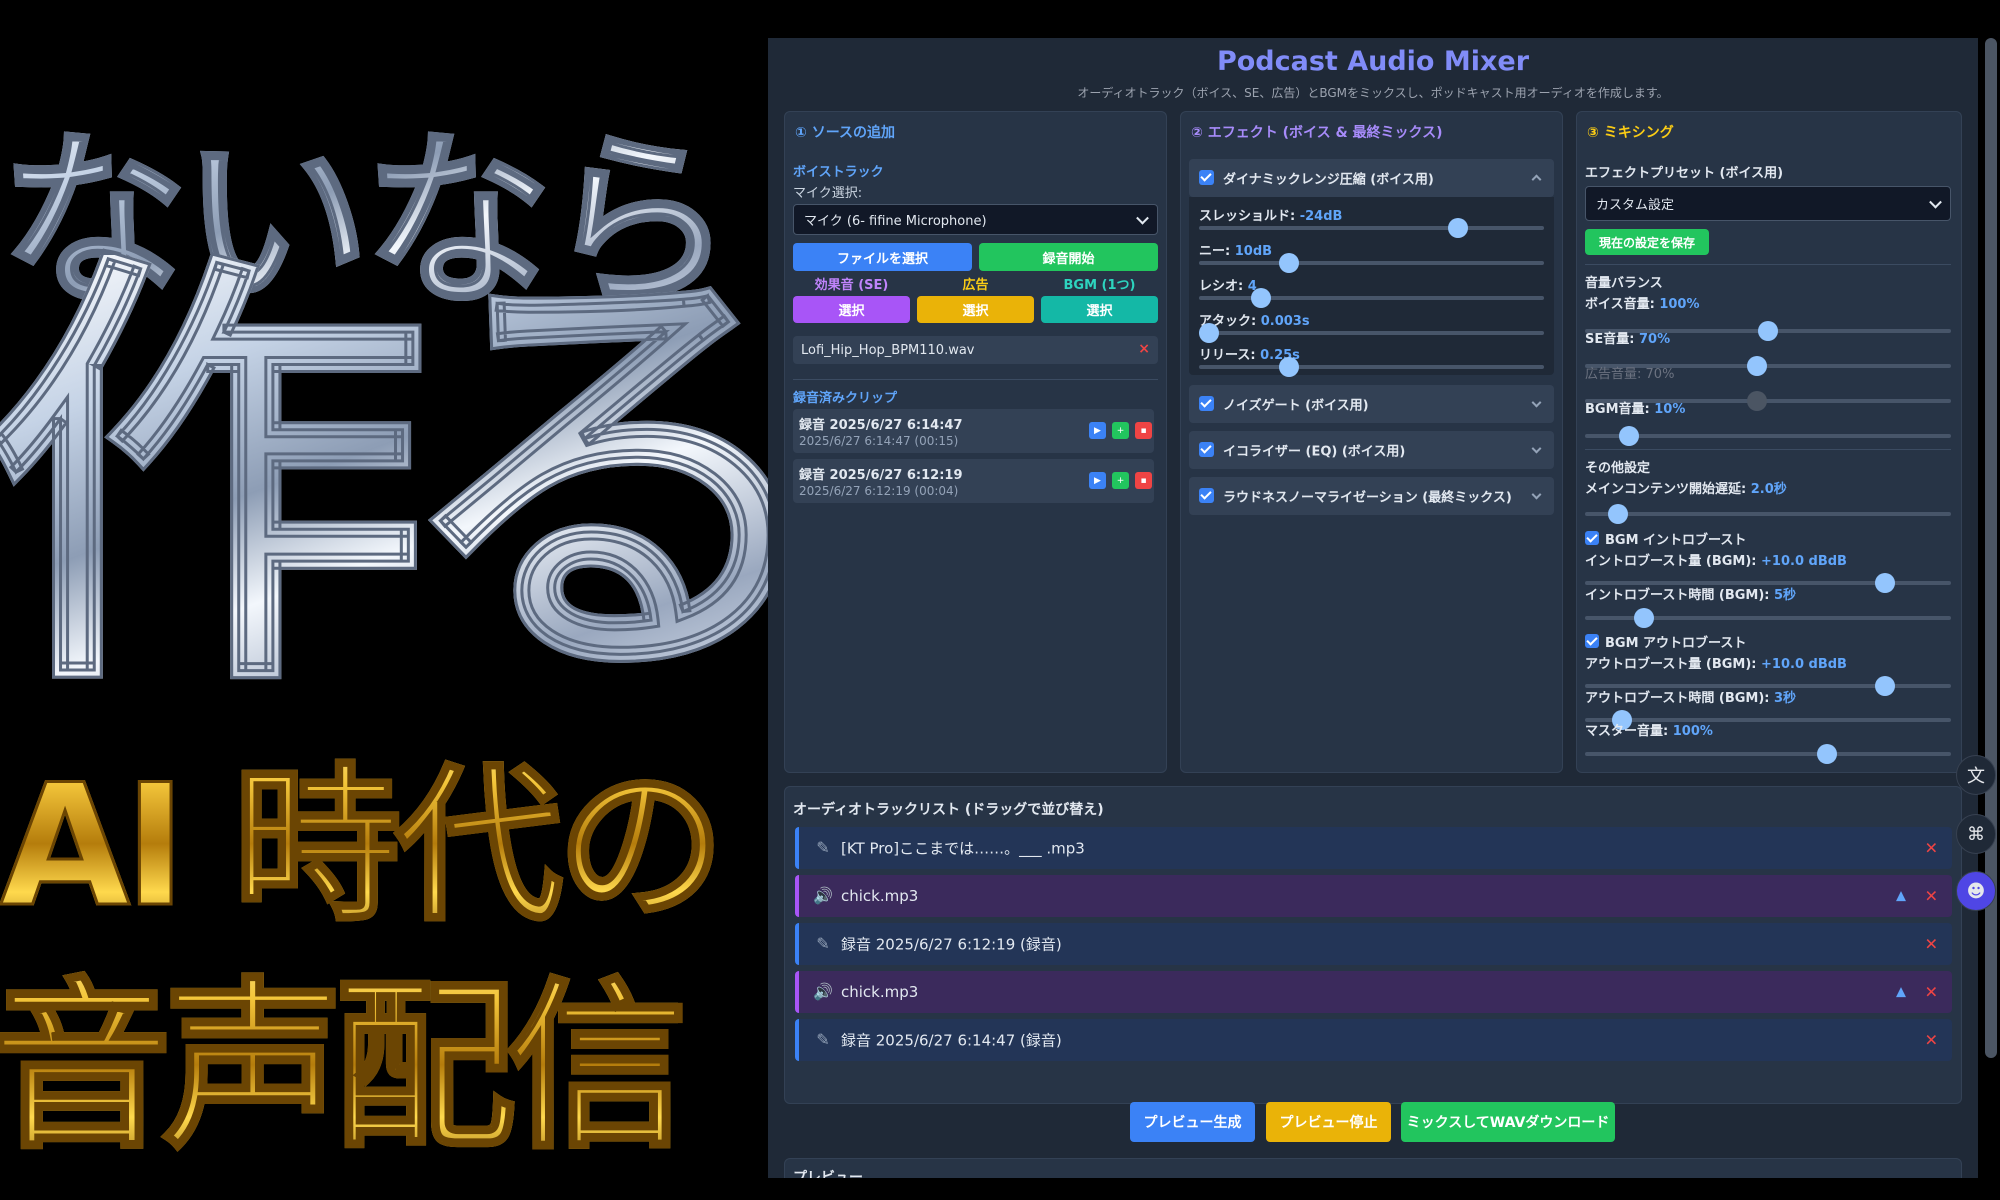 The height and width of the screenshot is (1200, 2000). What do you see at coordinates (1373, 944) in the screenshot?
I see `track-row: ✎ 録音 2025/6/27 6:12:19 (録音) ✕` at bounding box center [1373, 944].